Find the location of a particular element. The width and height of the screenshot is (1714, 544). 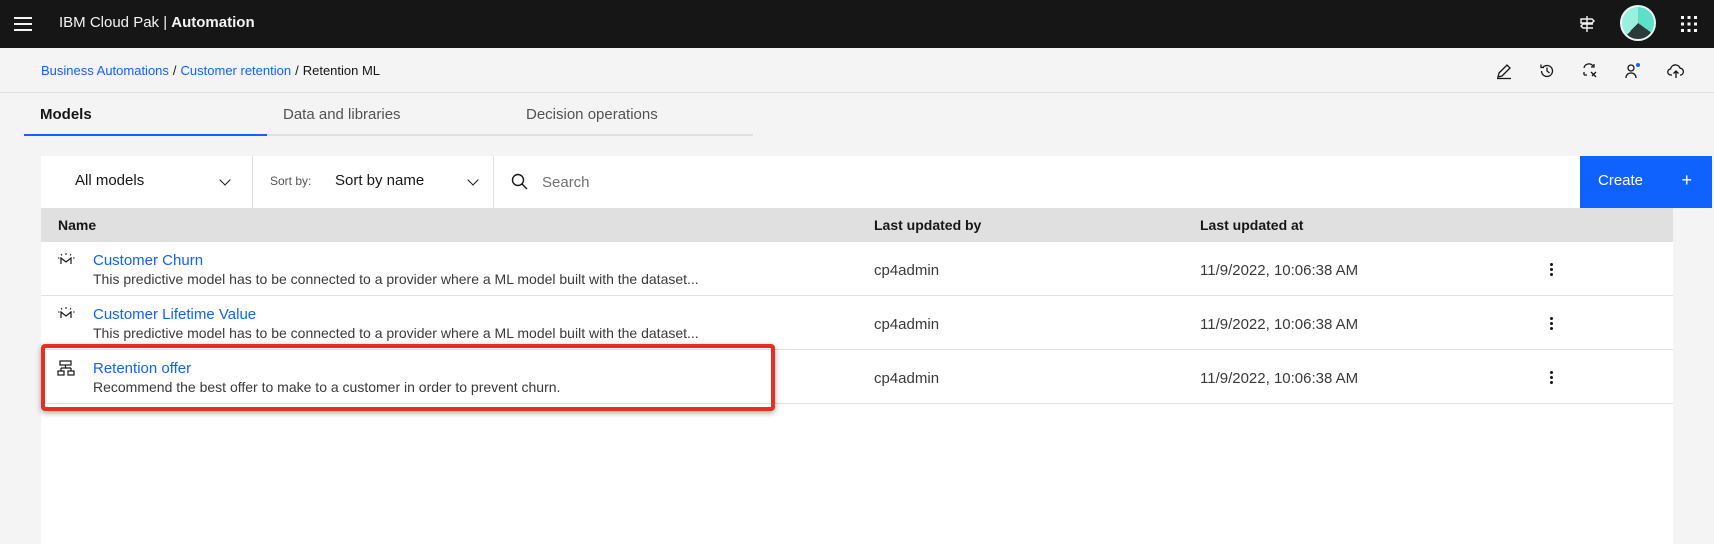

highlight-annotation is located at coordinates (408, 377).